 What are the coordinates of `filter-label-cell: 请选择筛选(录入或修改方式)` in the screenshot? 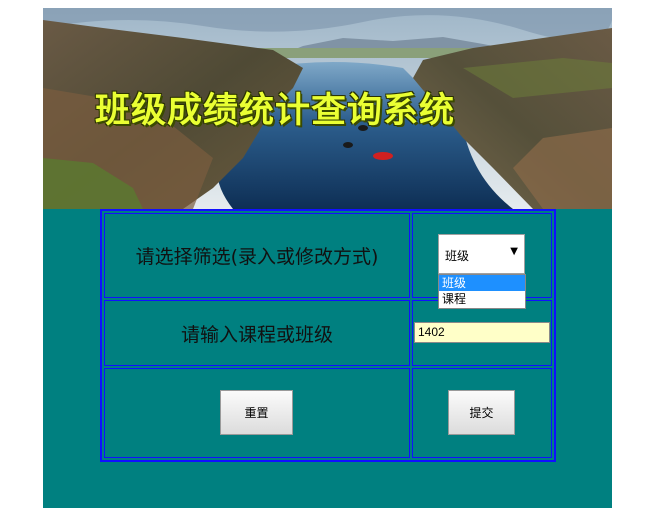 It's located at (257, 255).